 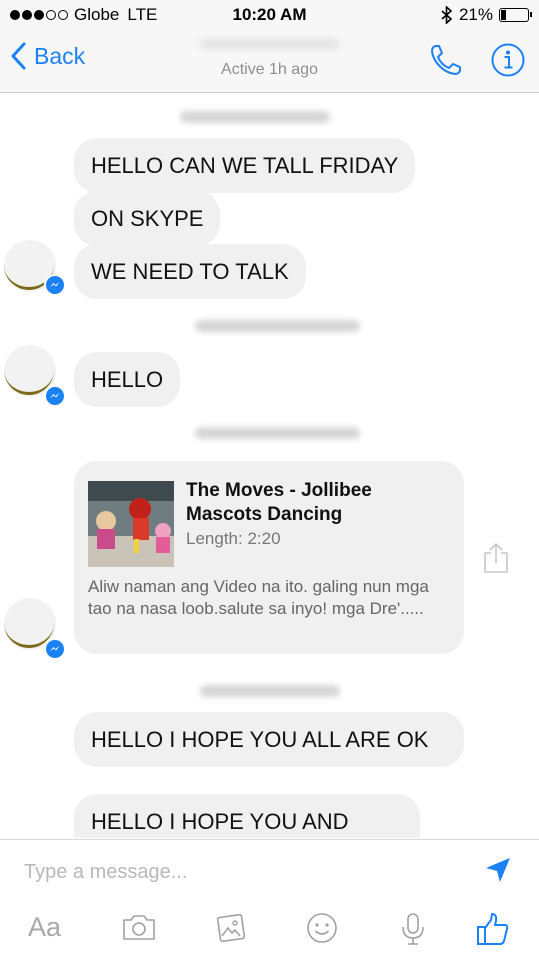 I want to click on status-right: 21%, so click(x=486, y=15).